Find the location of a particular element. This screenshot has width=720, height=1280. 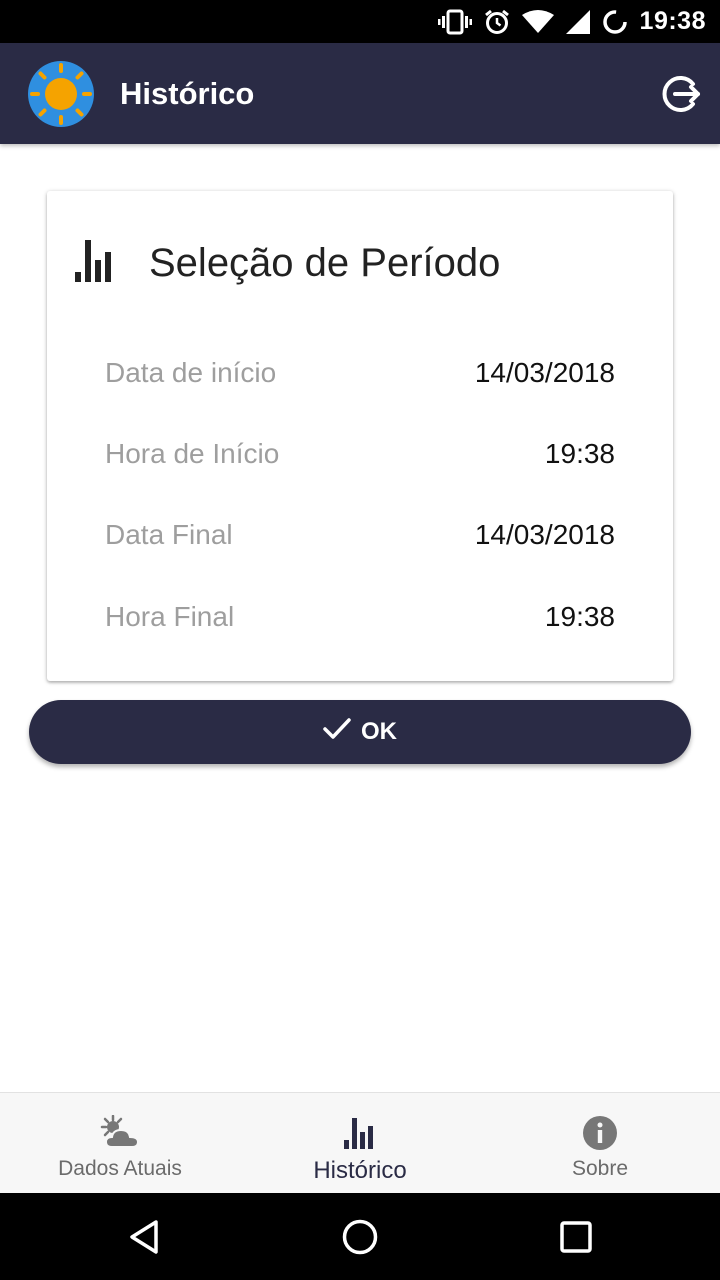

ok-button: OK is located at coordinates (360, 732).